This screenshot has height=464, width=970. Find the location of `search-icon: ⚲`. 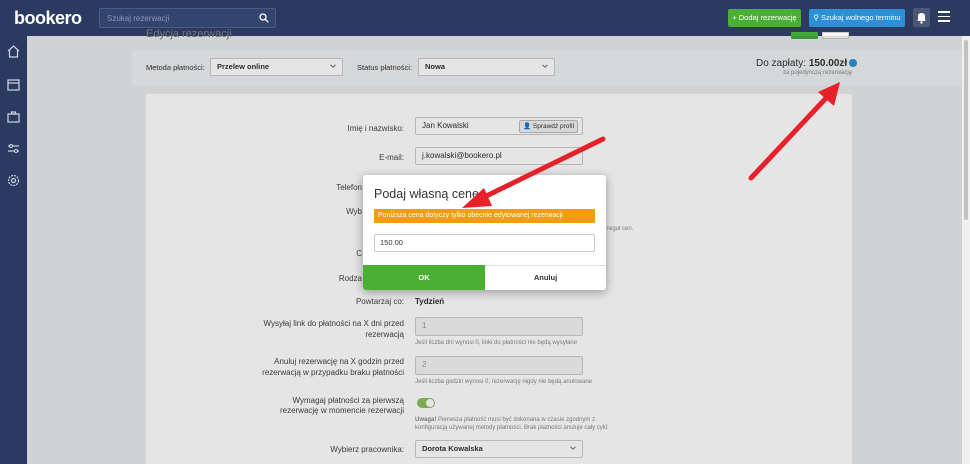

search-icon: ⚲ is located at coordinates (817, 17).